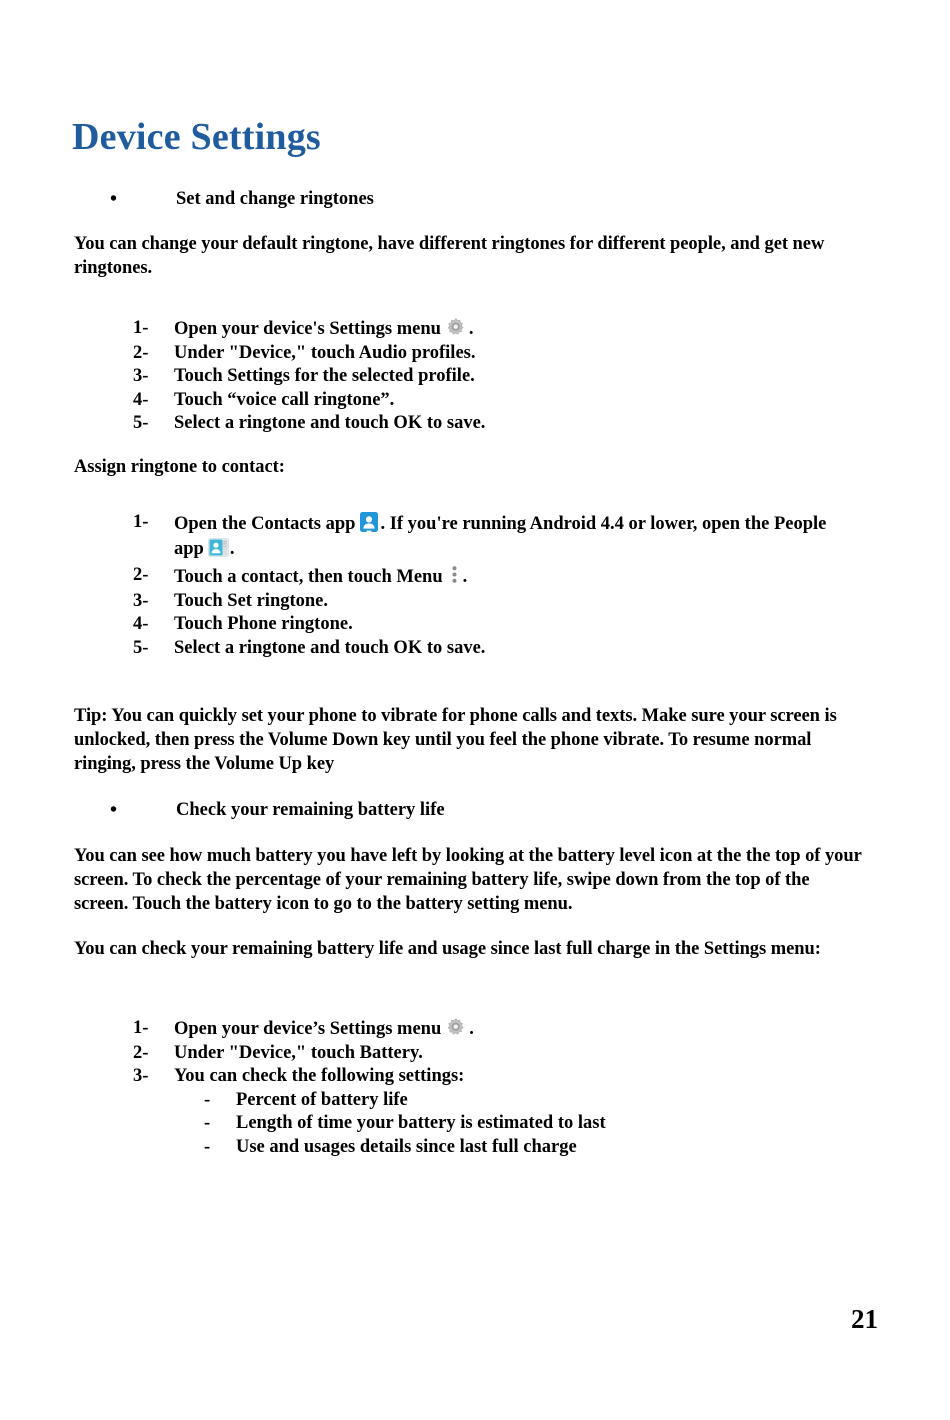 The width and height of the screenshot is (950, 1420). I want to click on list-text: Touch “voice call ringtone”., so click(284, 399).